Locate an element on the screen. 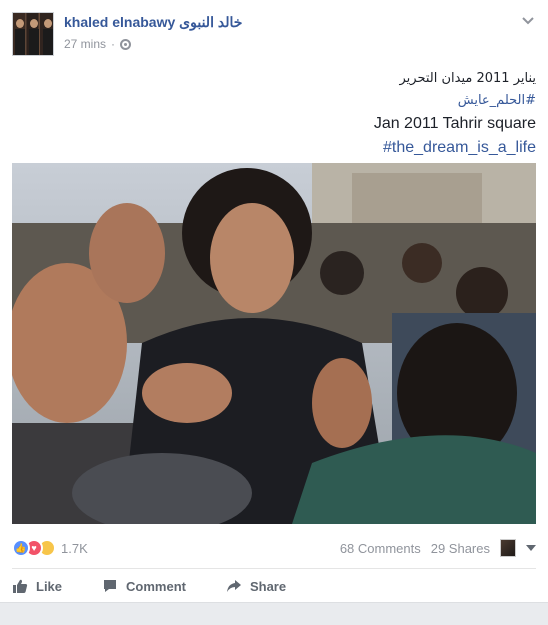 The image size is (548, 625). share-icon is located at coordinates (233, 586).